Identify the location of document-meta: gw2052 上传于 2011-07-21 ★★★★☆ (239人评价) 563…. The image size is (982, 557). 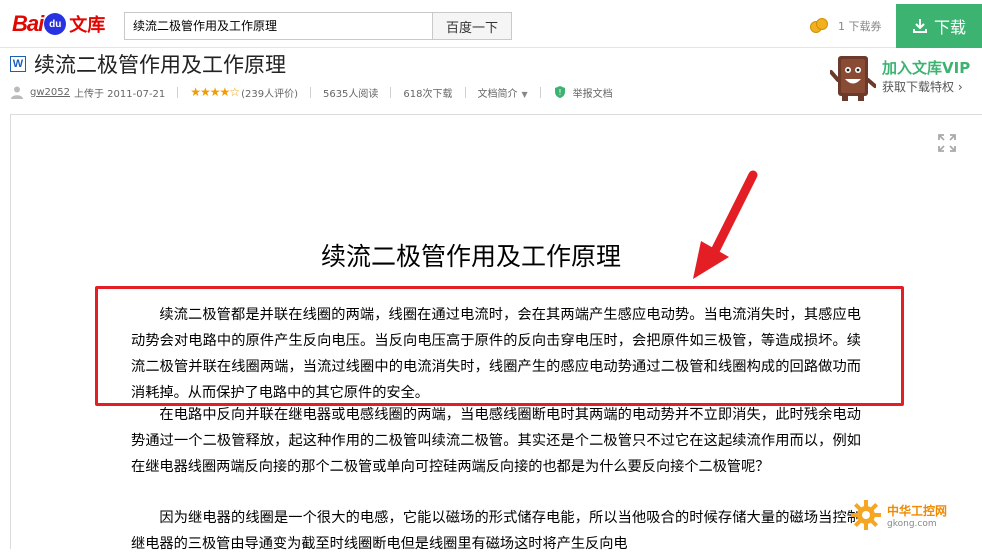
(311, 92).